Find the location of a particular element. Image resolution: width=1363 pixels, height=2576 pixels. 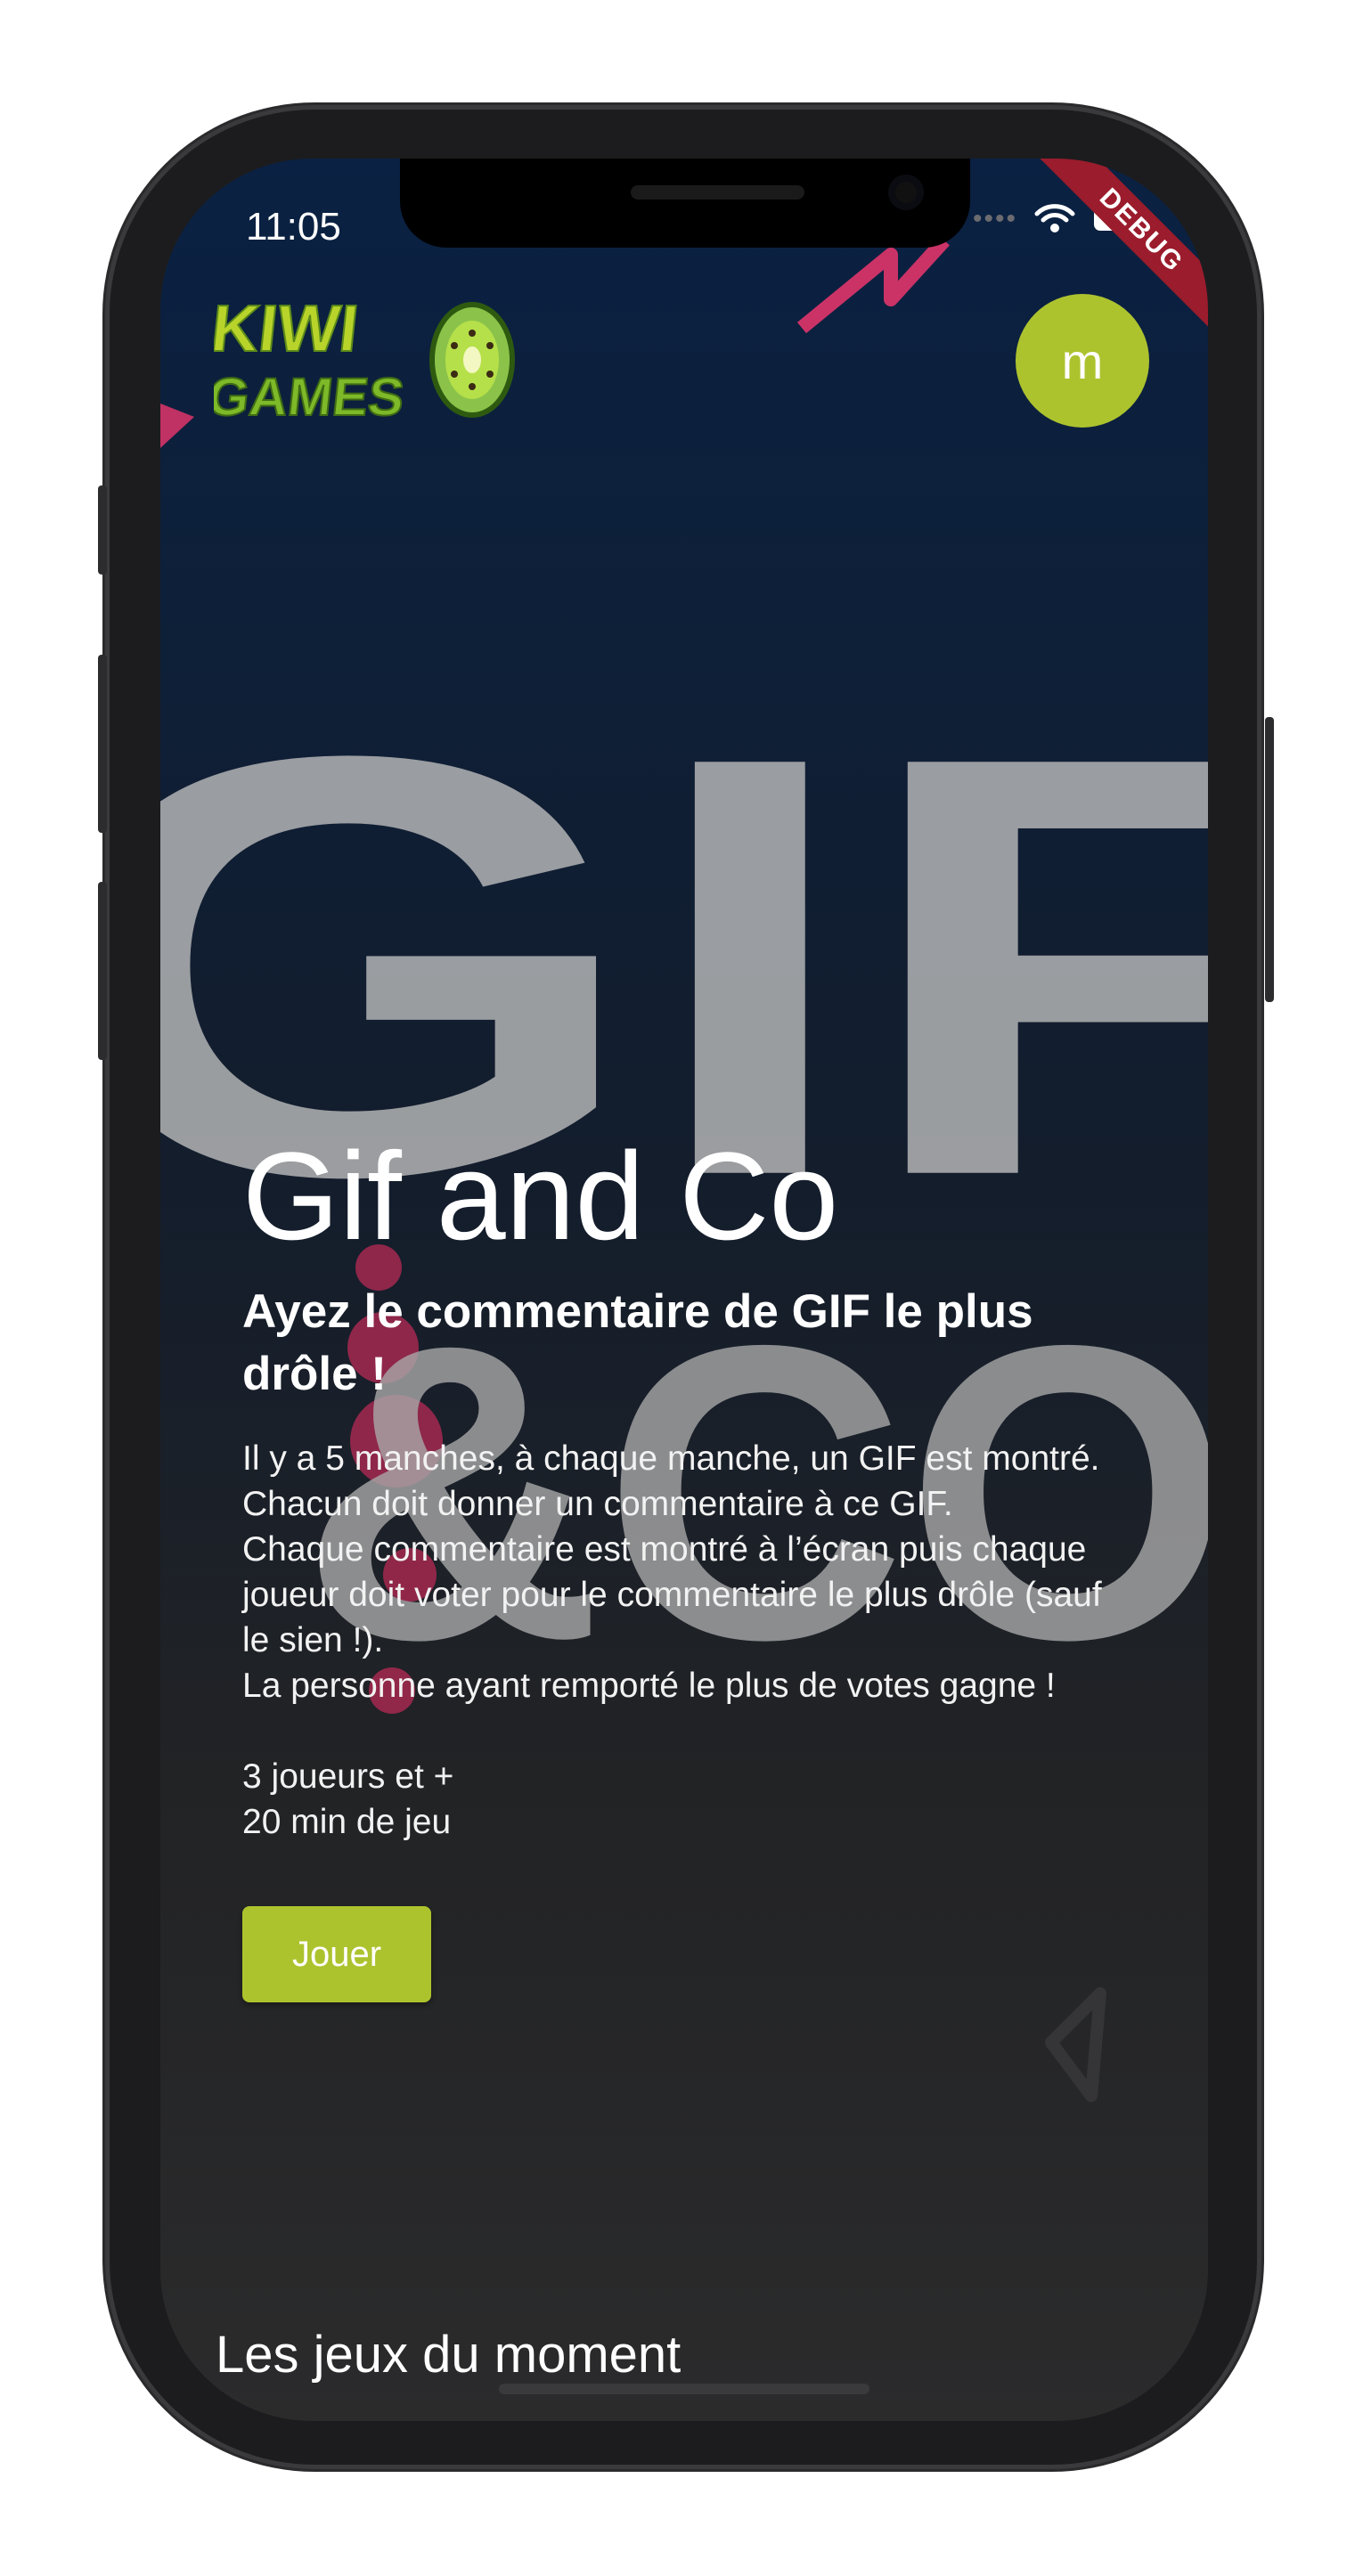

decor-zigzag is located at coordinates (873, 284).